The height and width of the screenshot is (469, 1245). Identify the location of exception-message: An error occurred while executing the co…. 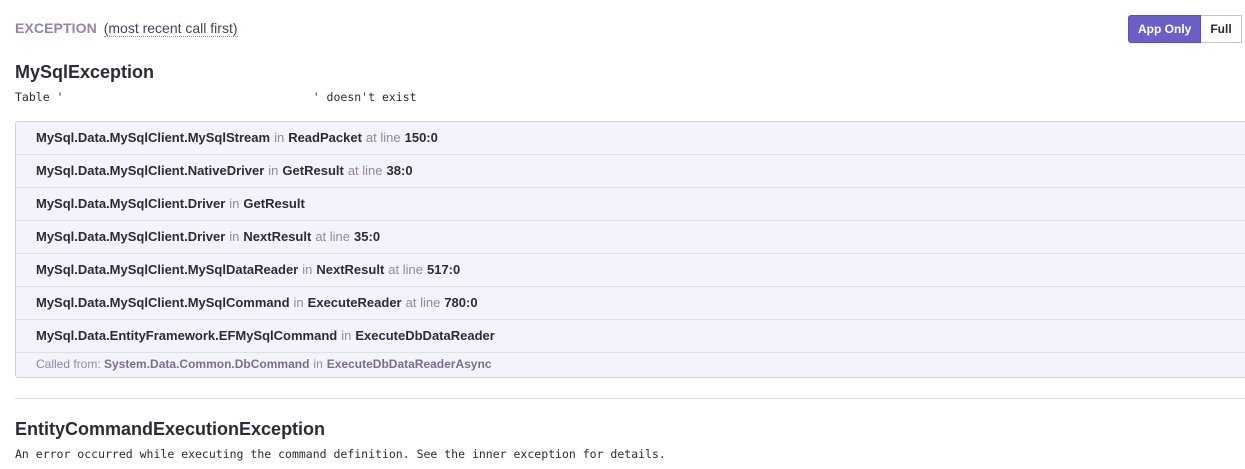
(340, 454).